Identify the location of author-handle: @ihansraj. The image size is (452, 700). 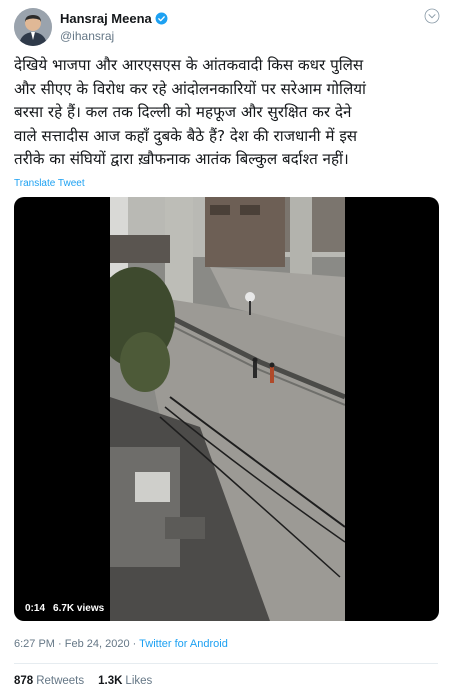
(87, 36).